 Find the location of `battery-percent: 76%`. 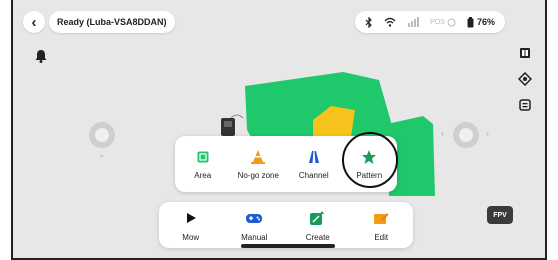

battery-percent: 76% is located at coordinates (485, 22).